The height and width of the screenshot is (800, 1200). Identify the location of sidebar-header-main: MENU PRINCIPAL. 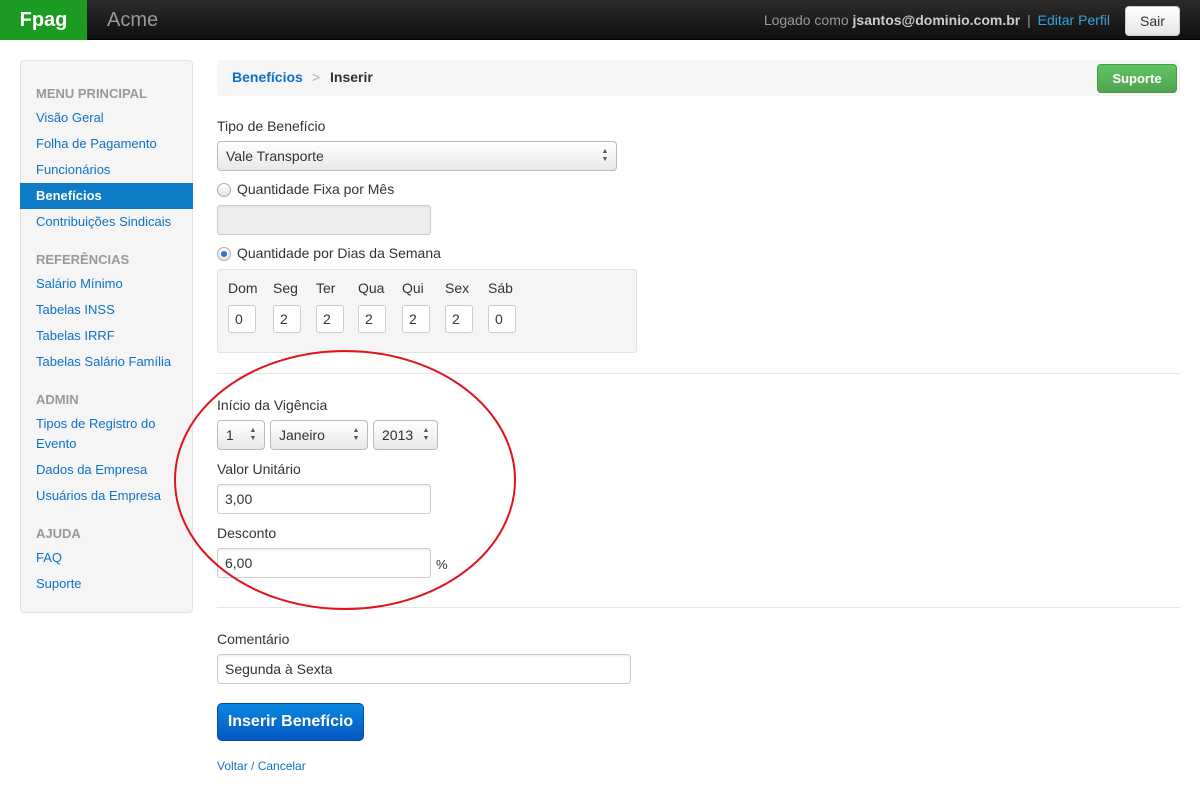
(91, 93).